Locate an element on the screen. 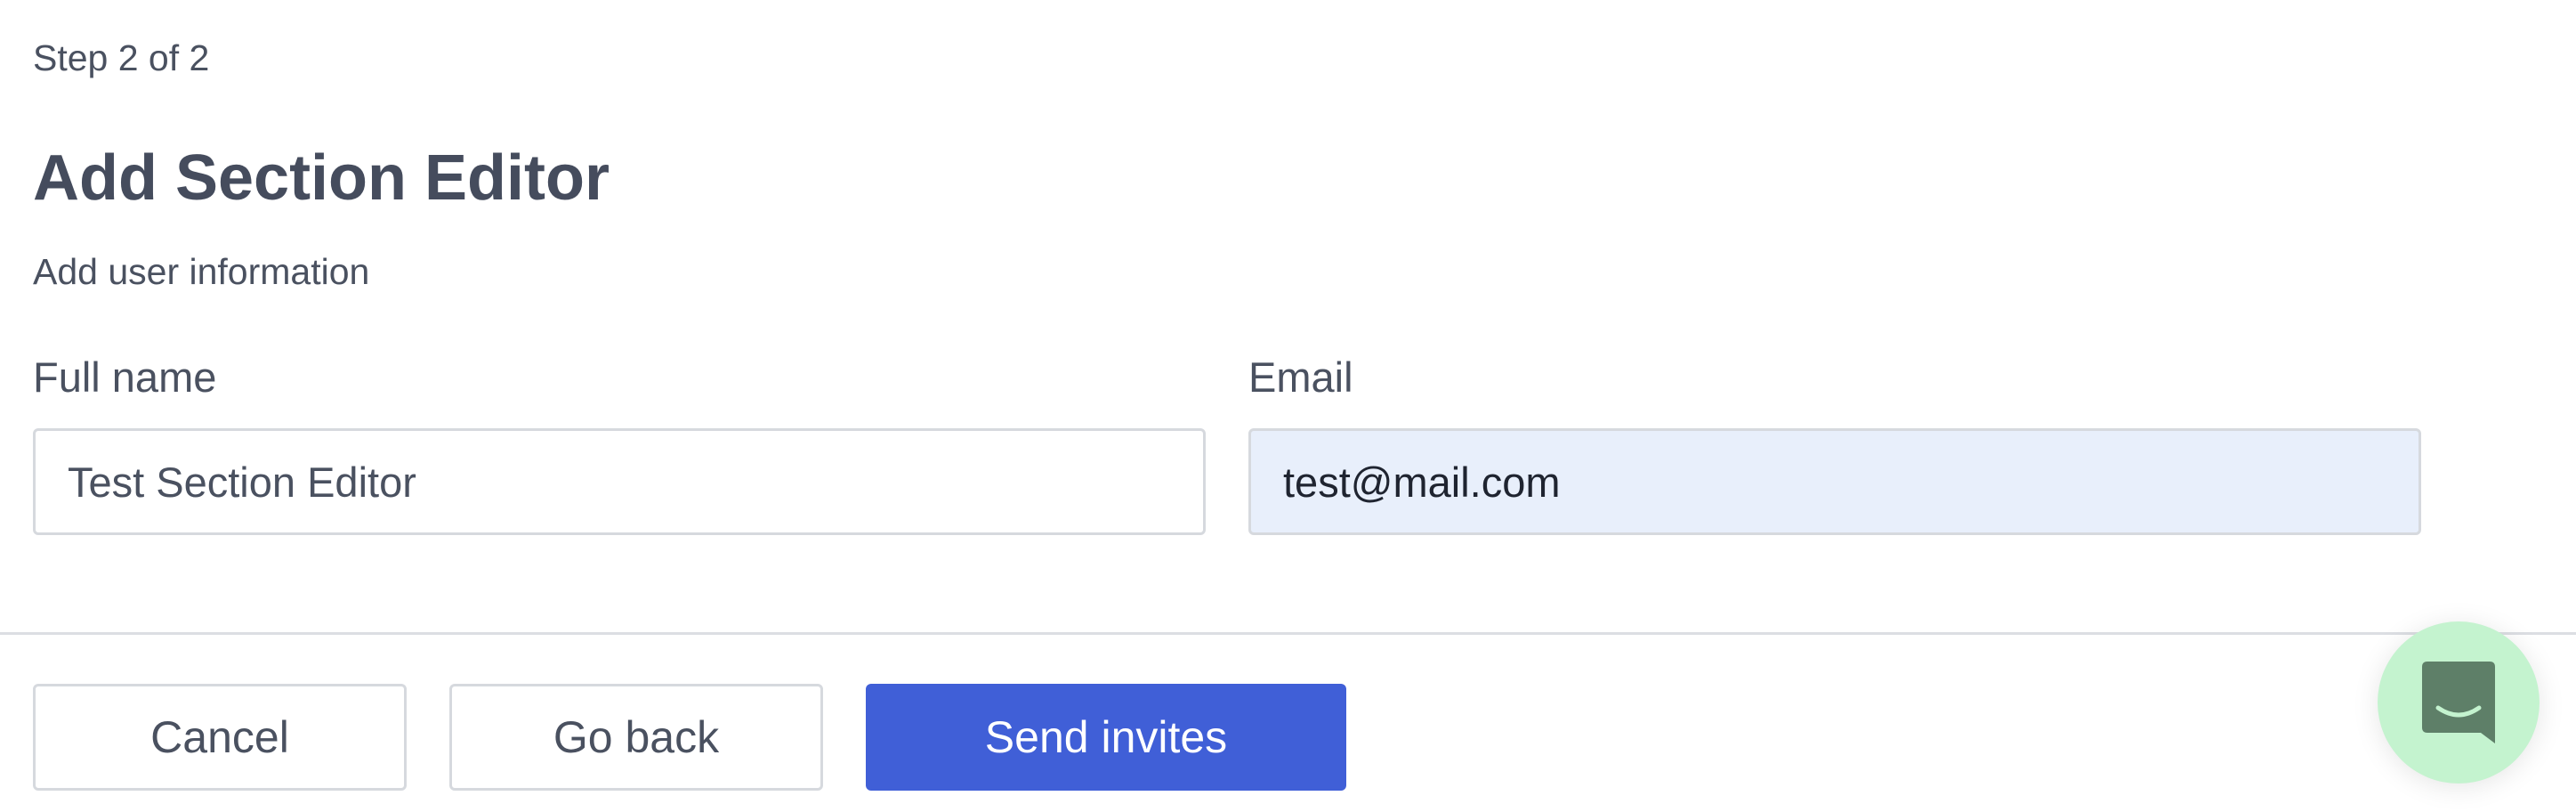 This screenshot has width=2576, height=812. chat-bubble-icon is located at coordinates (2458, 702).